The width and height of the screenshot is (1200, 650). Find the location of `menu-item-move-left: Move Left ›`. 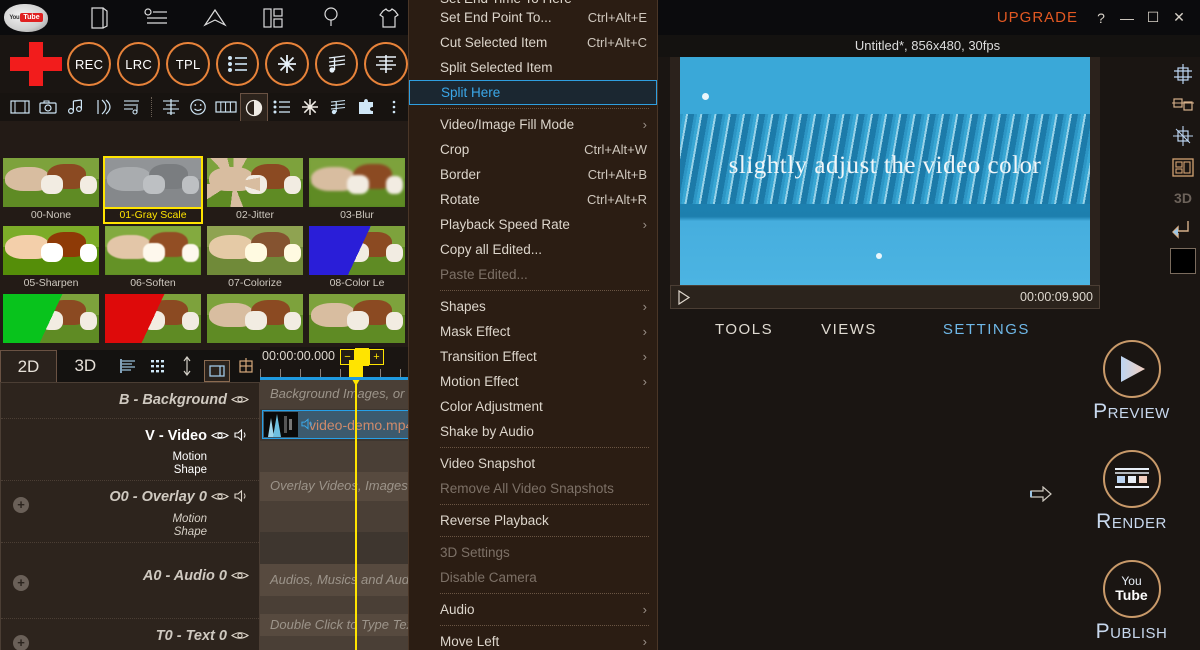

menu-item-move-left: Move Left › is located at coordinates (533, 639).